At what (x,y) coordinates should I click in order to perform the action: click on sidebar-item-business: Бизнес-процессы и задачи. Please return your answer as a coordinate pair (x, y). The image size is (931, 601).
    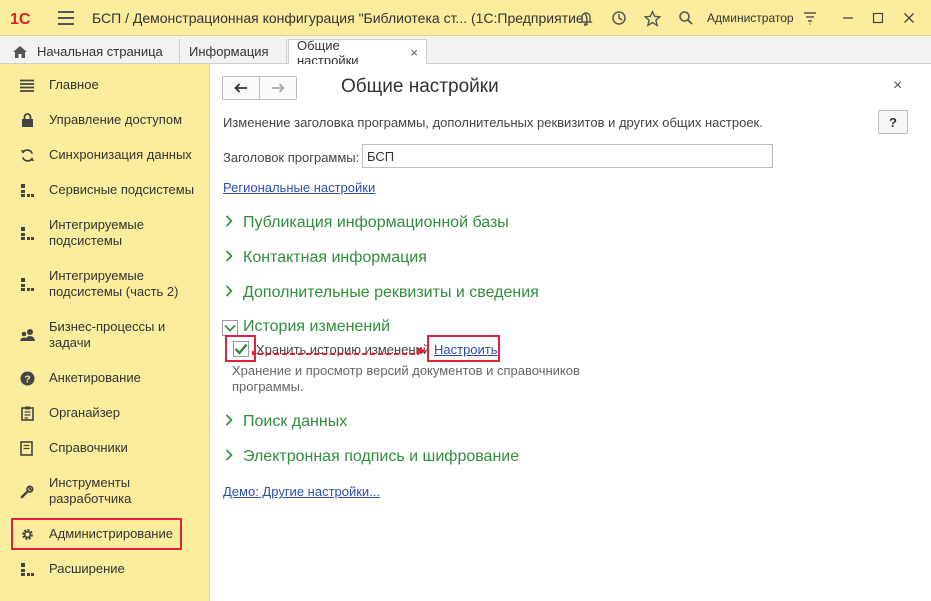
    Looking at the image, I should click on (104, 335).